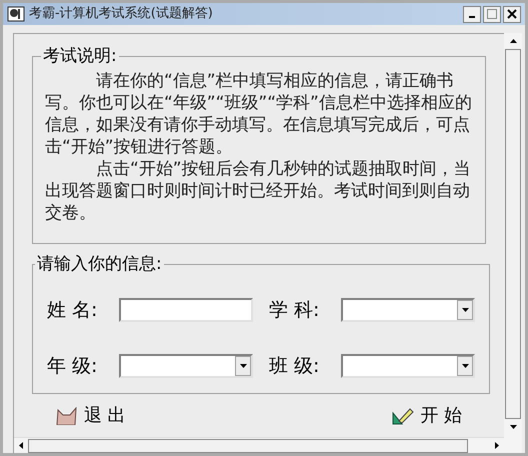 The image size is (528, 456). I want to click on app-icon, so click(16, 14).